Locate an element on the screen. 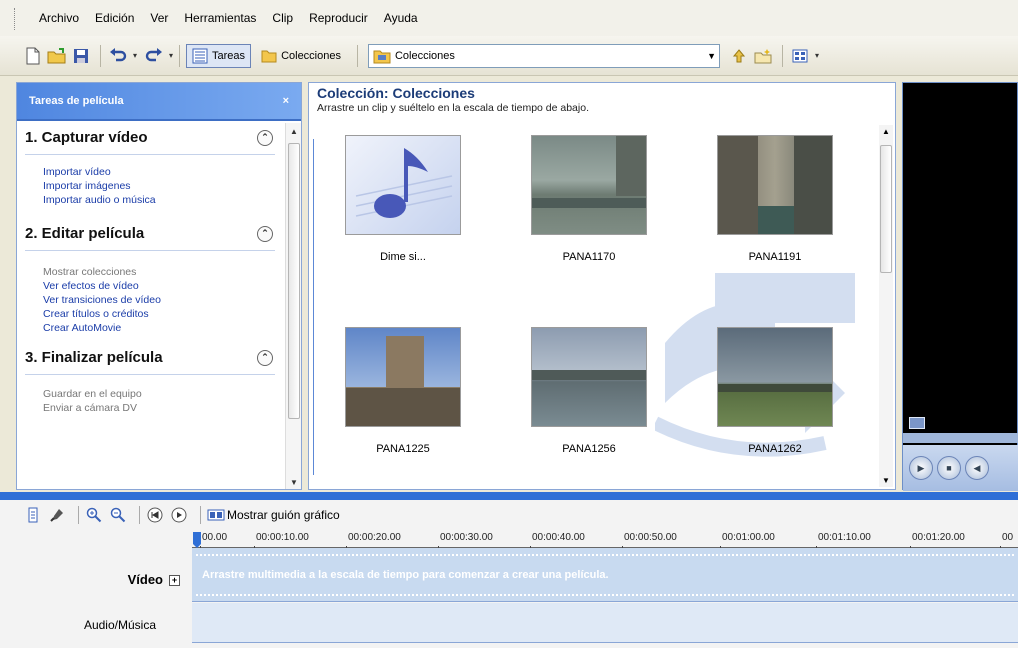 This screenshot has height=648, width=1018. section-title: 2. Editar película ⌃ is located at coordinates (150, 234).